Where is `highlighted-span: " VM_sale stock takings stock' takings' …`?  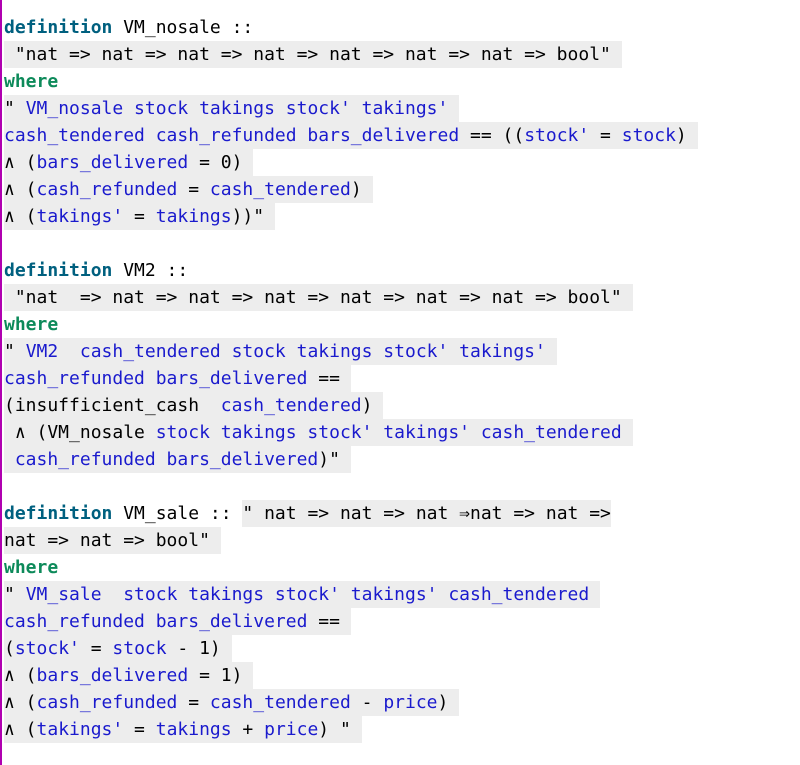
highlighted-span: " VM_sale stock takings stock' takings' … is located at coordinates (302, 594).